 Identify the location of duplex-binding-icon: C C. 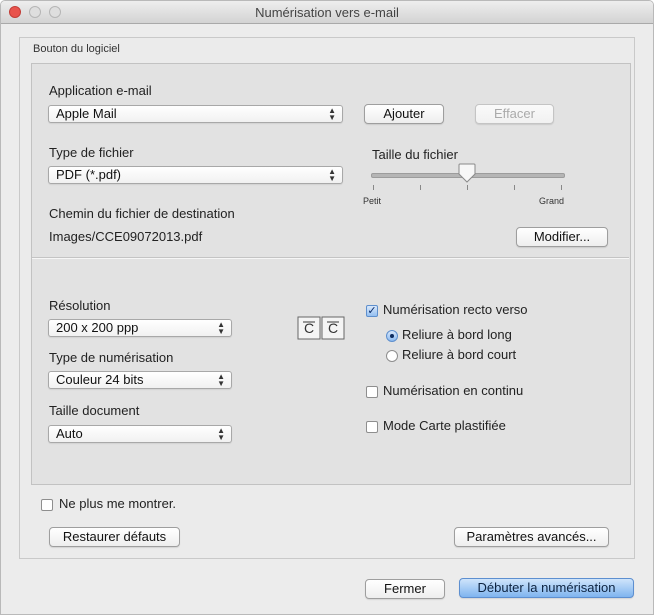
(321, 328).